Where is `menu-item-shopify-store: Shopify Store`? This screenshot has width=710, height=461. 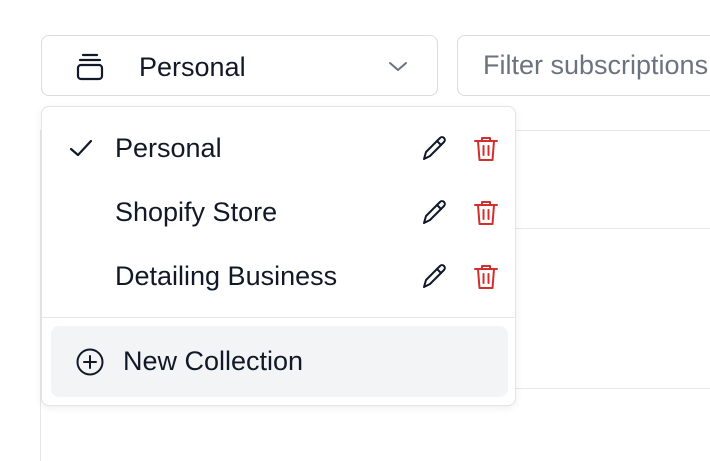 menu-item-shopify-store: Shopify Store is located at coordinates (278, 212).